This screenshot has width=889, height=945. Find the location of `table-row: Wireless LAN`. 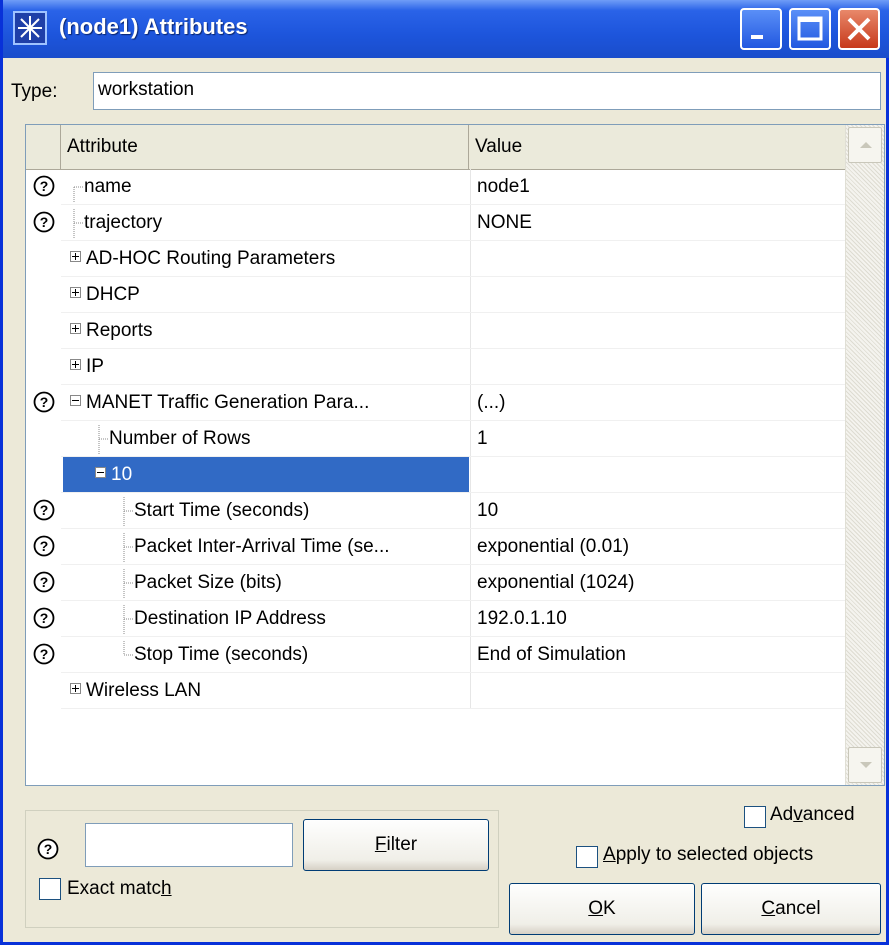

table-row: Wireless LAN is located at coordinates (436, 691).